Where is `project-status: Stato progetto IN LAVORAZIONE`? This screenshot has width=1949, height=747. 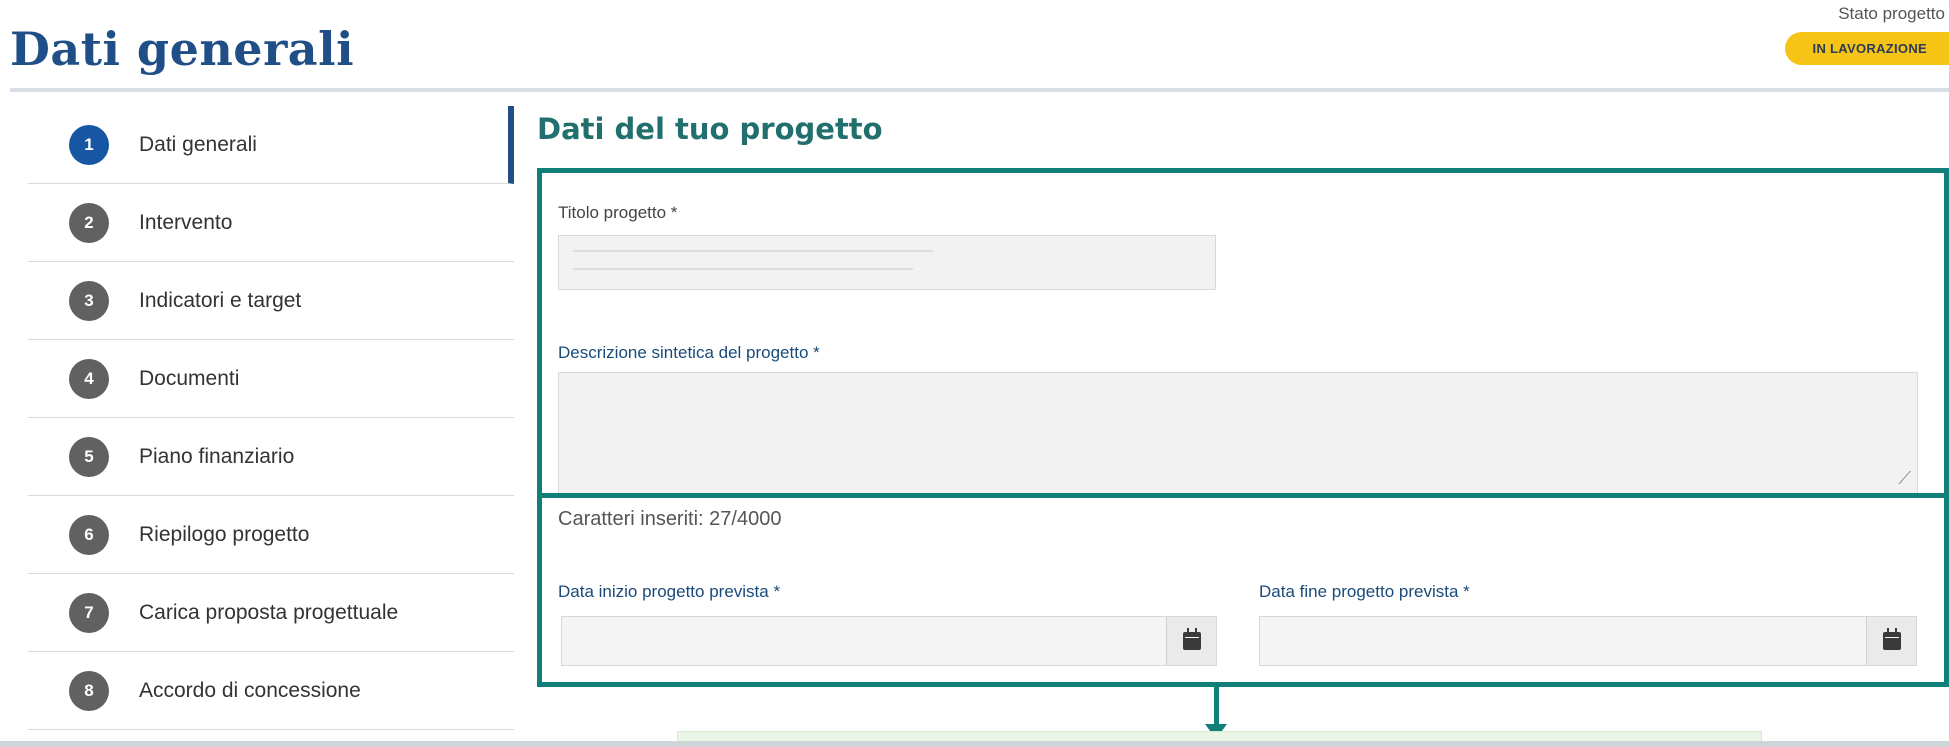
project-status: Stato progetto IN LAVORAZIONE is located at coordinates (1834, 34).